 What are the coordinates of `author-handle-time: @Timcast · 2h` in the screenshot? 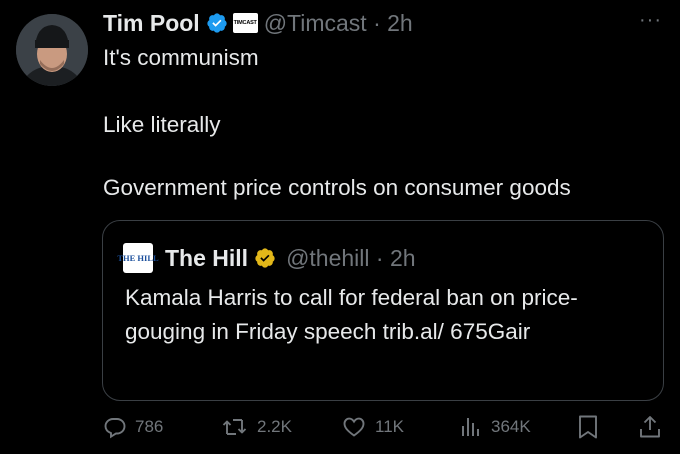 It's located at (338, 23).